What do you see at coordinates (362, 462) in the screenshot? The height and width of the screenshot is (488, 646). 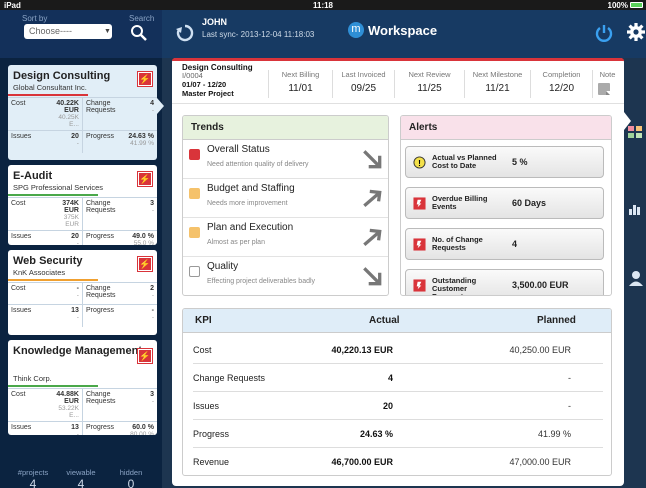 I see `kpi-actual: 46,700.00 EUR` at bounding box center [362, 462].